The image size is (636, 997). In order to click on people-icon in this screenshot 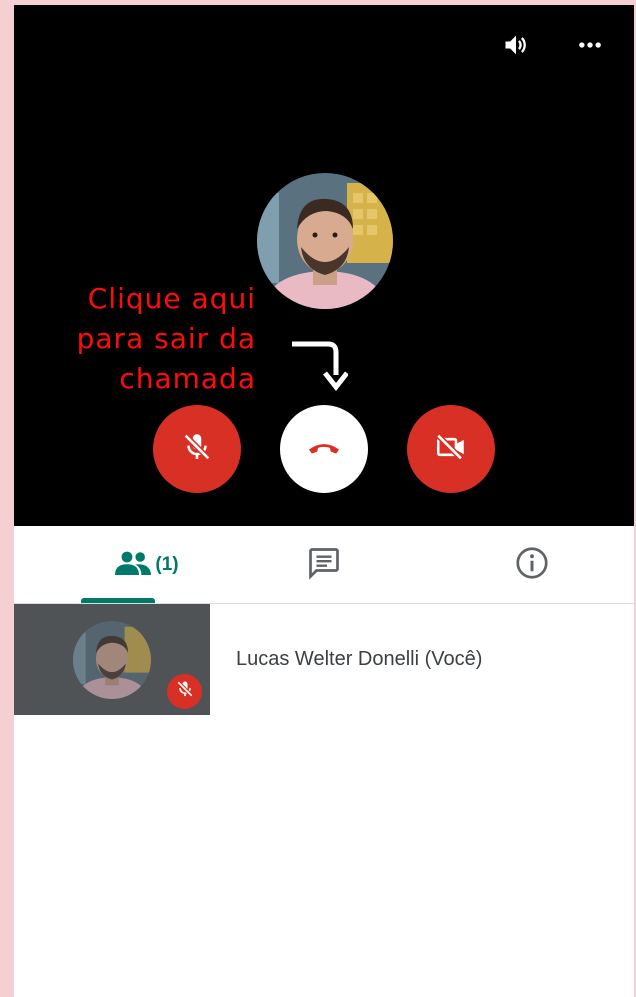, I will do `click(133, 565)`.